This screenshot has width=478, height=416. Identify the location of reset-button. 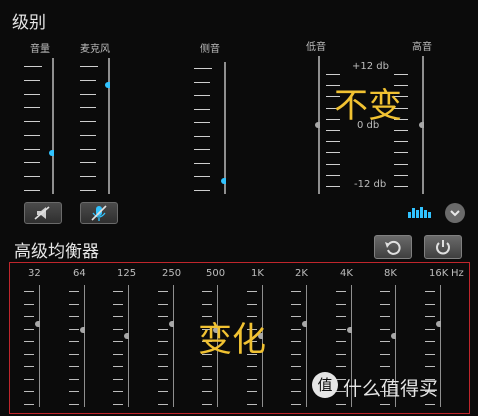
(393, 247).